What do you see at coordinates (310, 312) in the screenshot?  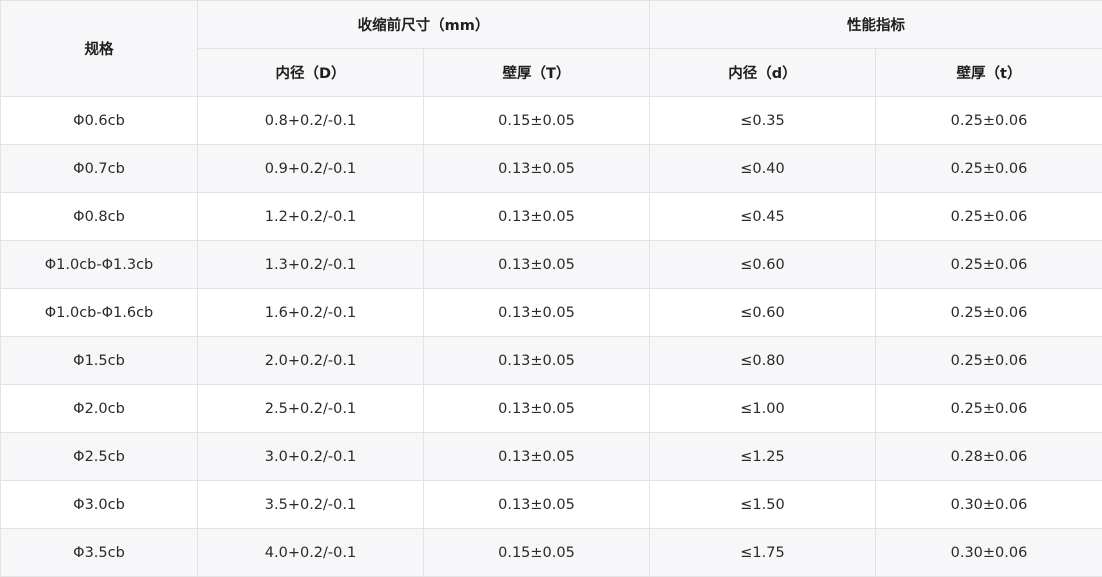 I see `cell-pre-inner-diameter: 1.6+0.2/-0.1` at bounding box center [310, 312].